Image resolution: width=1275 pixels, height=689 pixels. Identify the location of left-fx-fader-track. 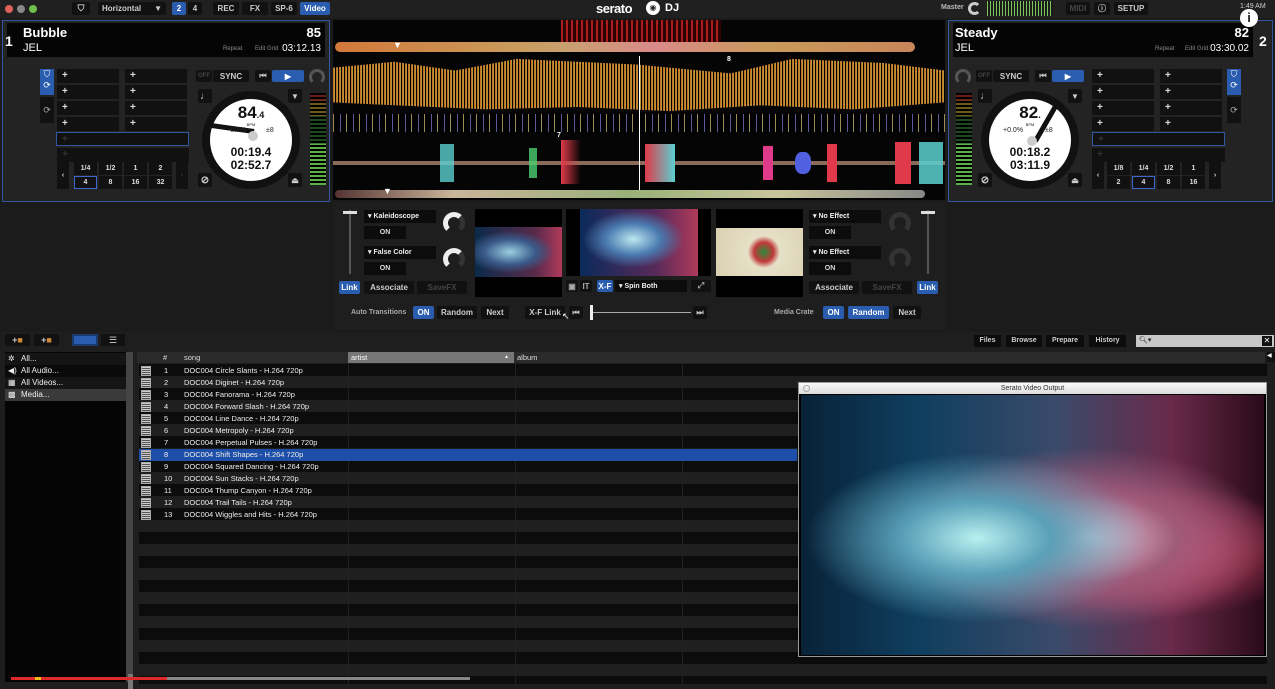
(350, 242).